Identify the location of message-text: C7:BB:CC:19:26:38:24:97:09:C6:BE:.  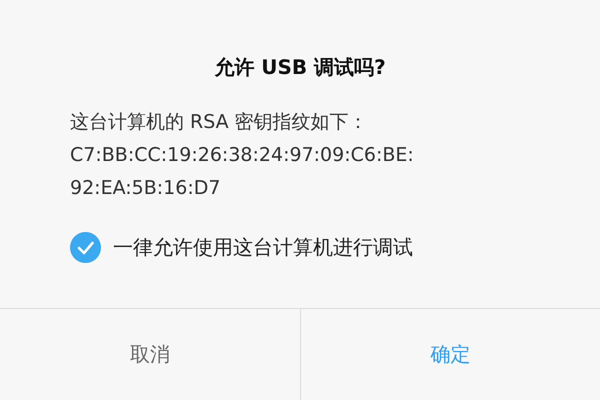
(242, 155).